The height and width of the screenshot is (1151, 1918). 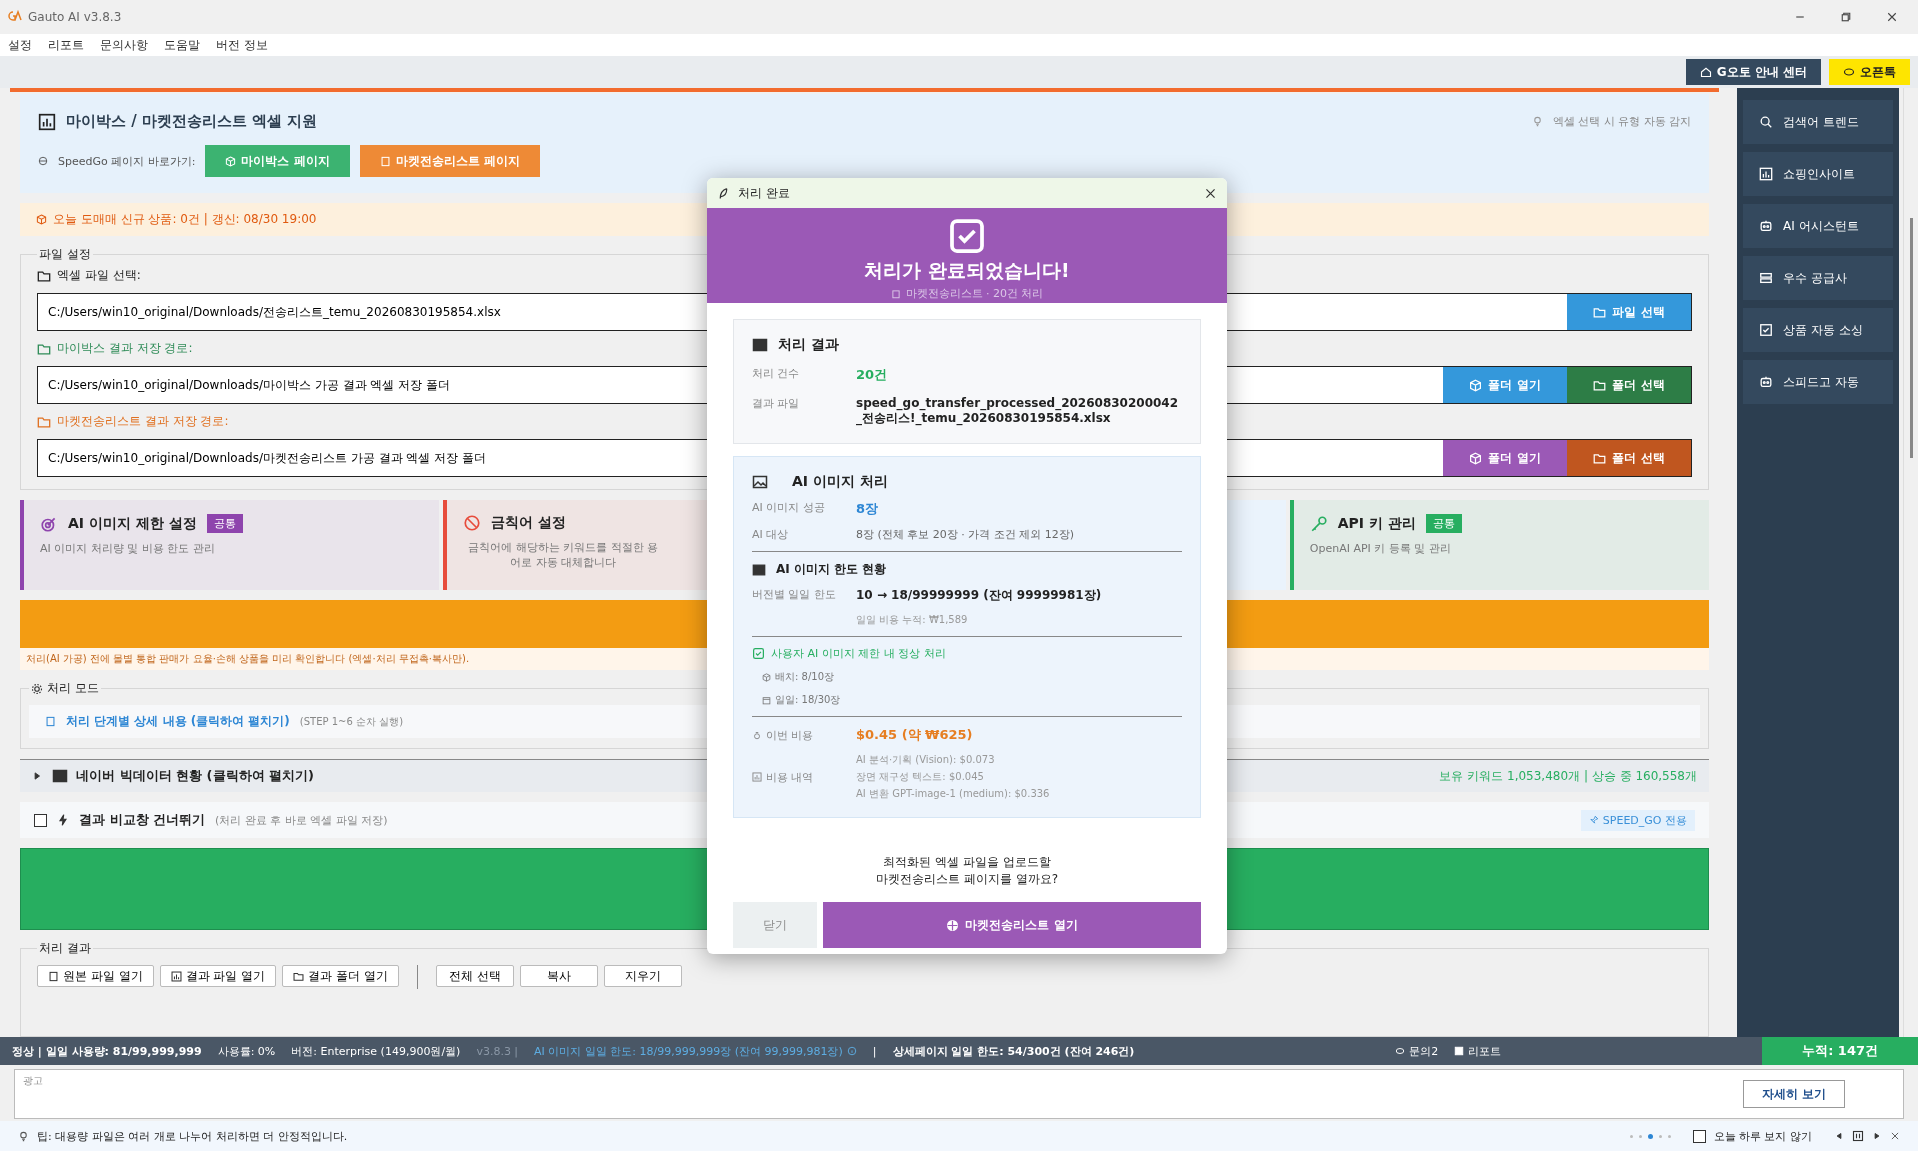 I want to click on usage-text: 정상 | 일일 사용량: 81/99,999,999, so click(x=107, y=1051).